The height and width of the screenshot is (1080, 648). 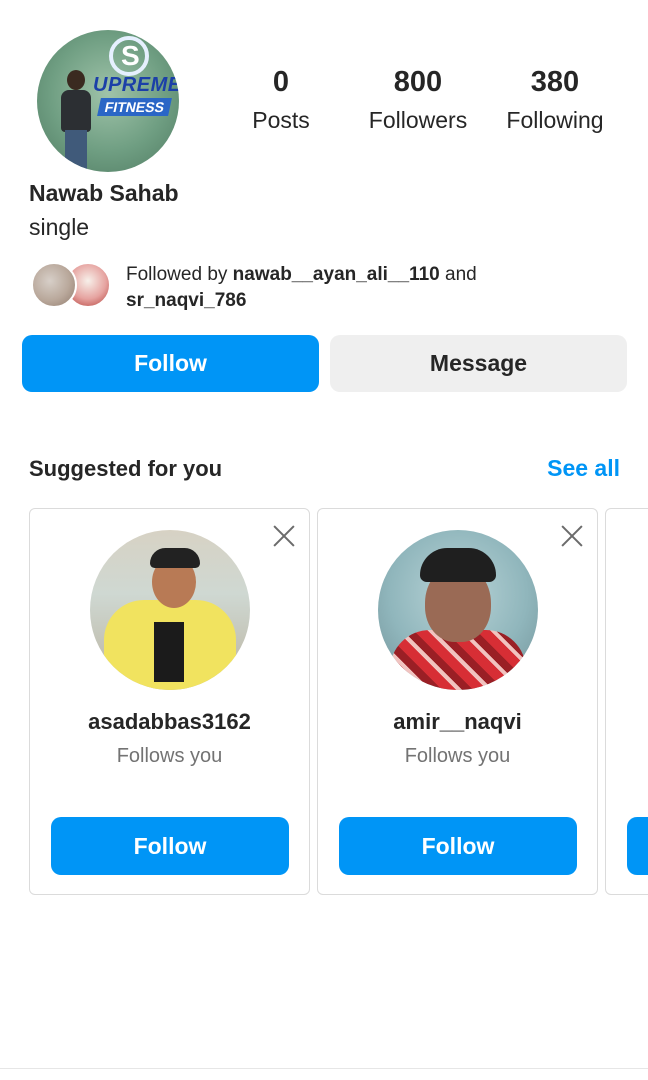 What do you see at coordinates (169, 722) in the screenshot?
I see `suggested-username: asadabbas3162` at bounding box center [169, 722].